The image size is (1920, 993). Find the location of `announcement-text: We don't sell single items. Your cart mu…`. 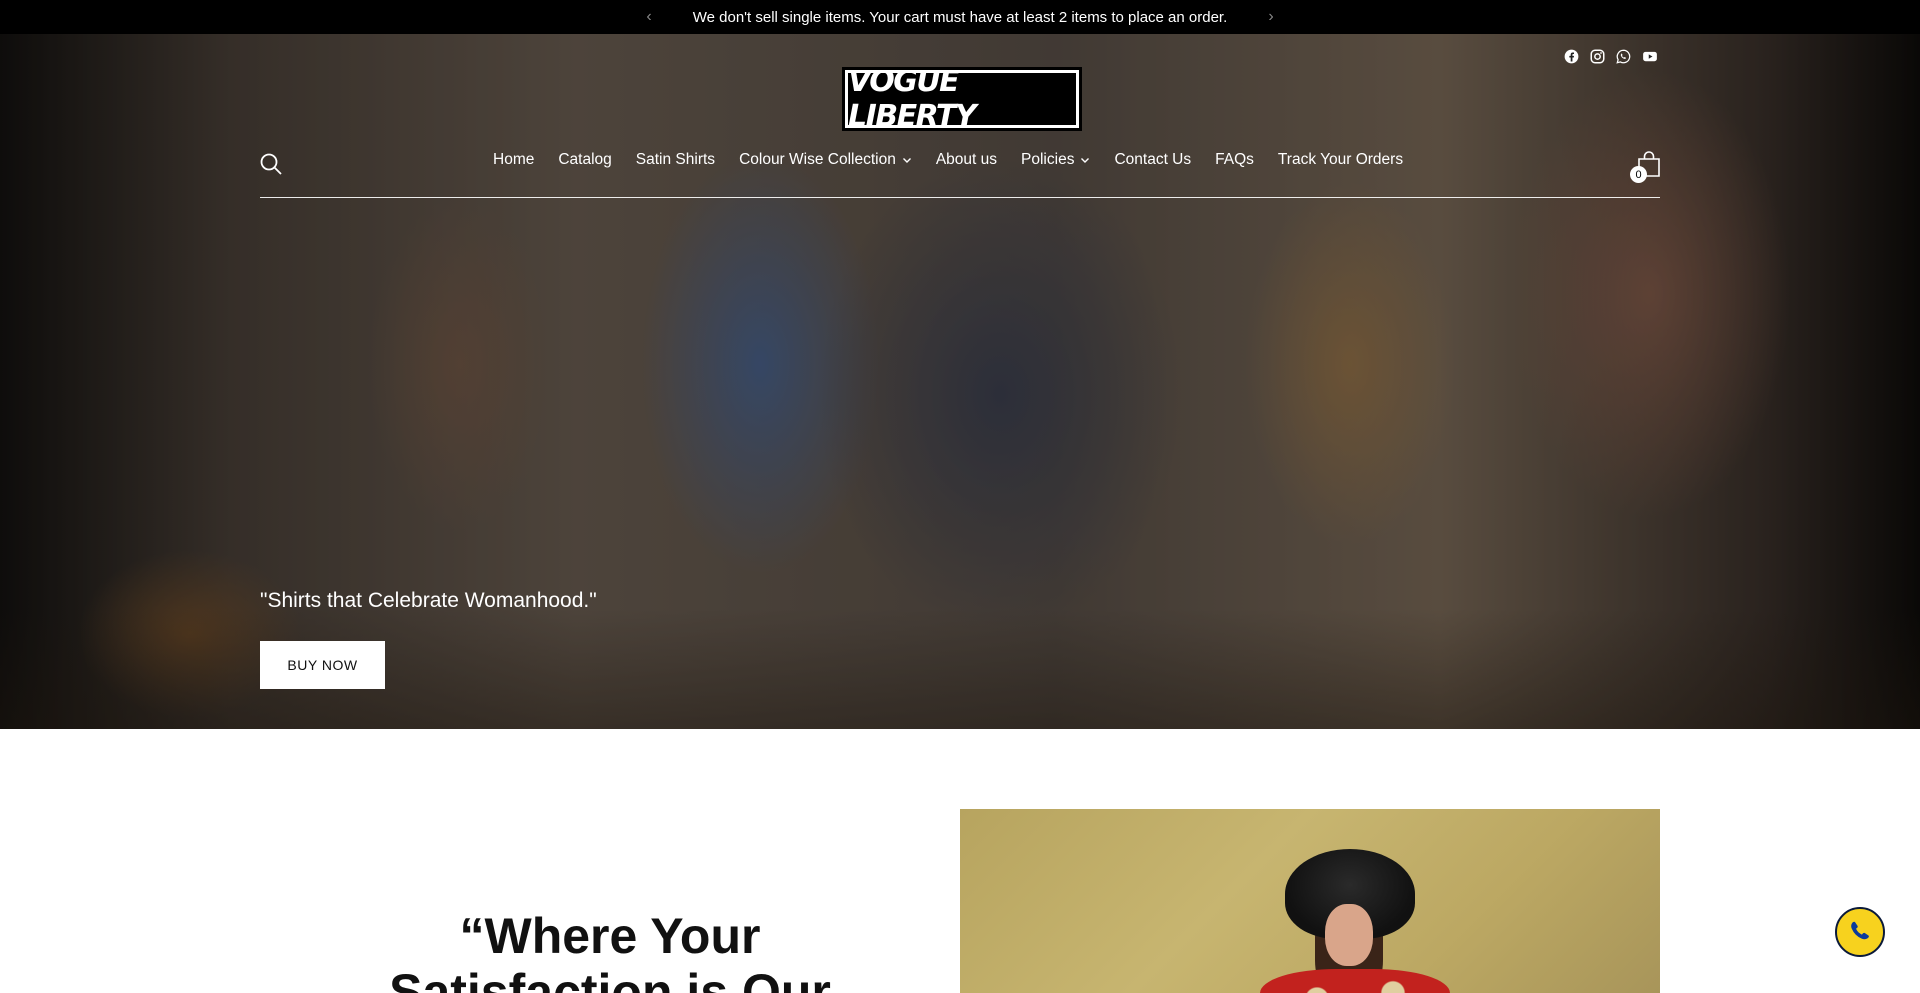

announcement-text: We don't sell single items. Your cart mu… is located at coordinates (960, 17).